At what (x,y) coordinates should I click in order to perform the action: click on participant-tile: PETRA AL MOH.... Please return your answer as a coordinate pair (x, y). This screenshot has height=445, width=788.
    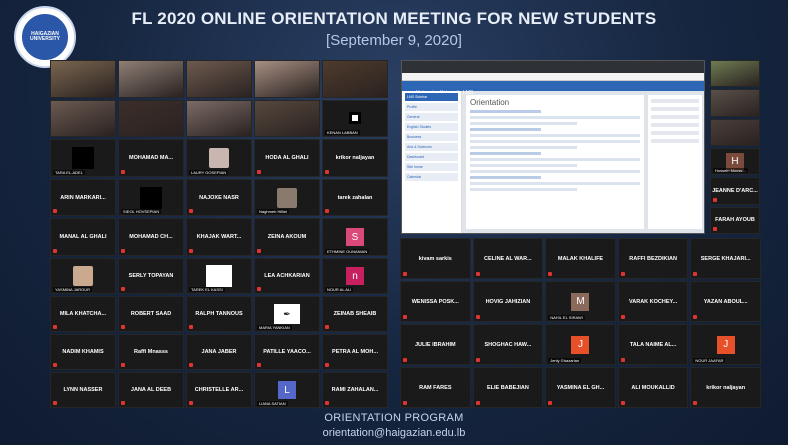
    Looking at the image, I should click on (355, 352).